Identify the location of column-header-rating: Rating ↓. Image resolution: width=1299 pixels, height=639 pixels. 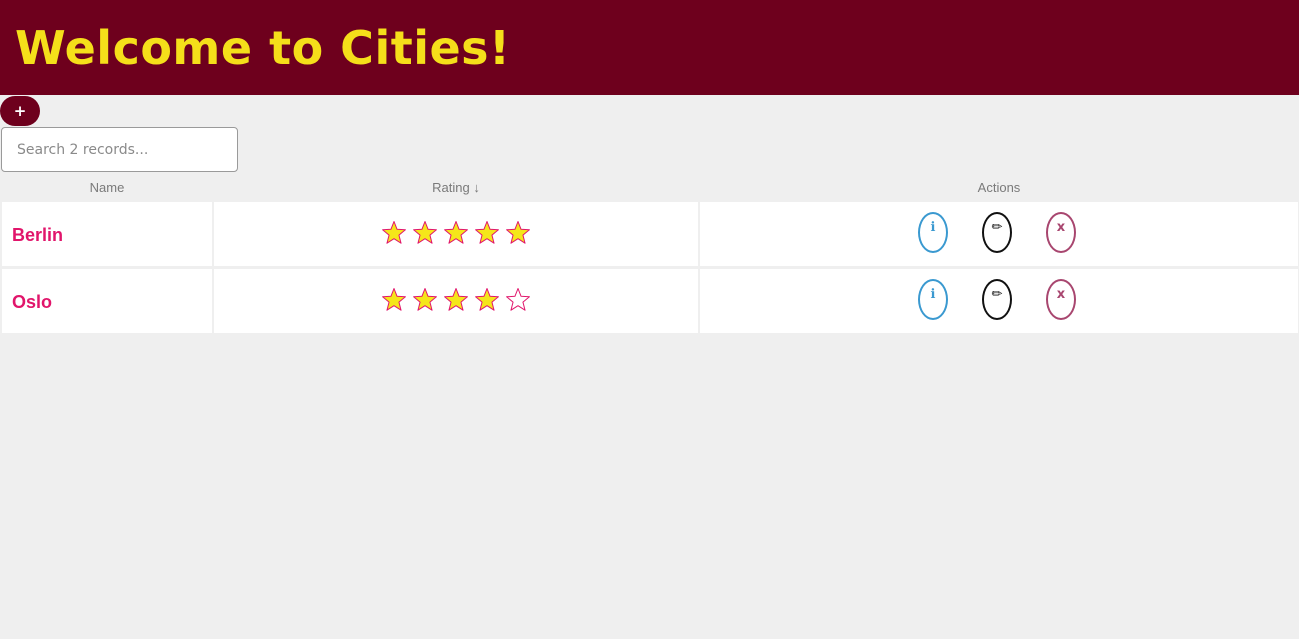
(456, 188).